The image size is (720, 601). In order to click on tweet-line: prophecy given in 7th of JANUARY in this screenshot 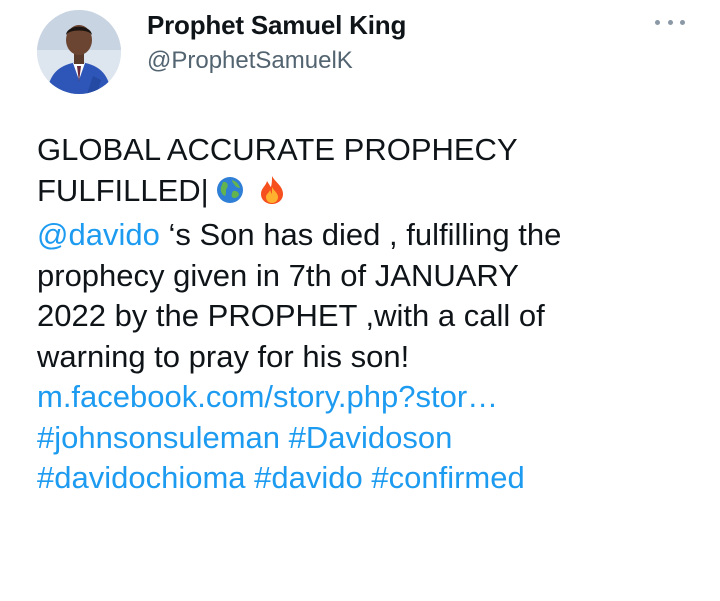, I will do `click(278, 275)`.